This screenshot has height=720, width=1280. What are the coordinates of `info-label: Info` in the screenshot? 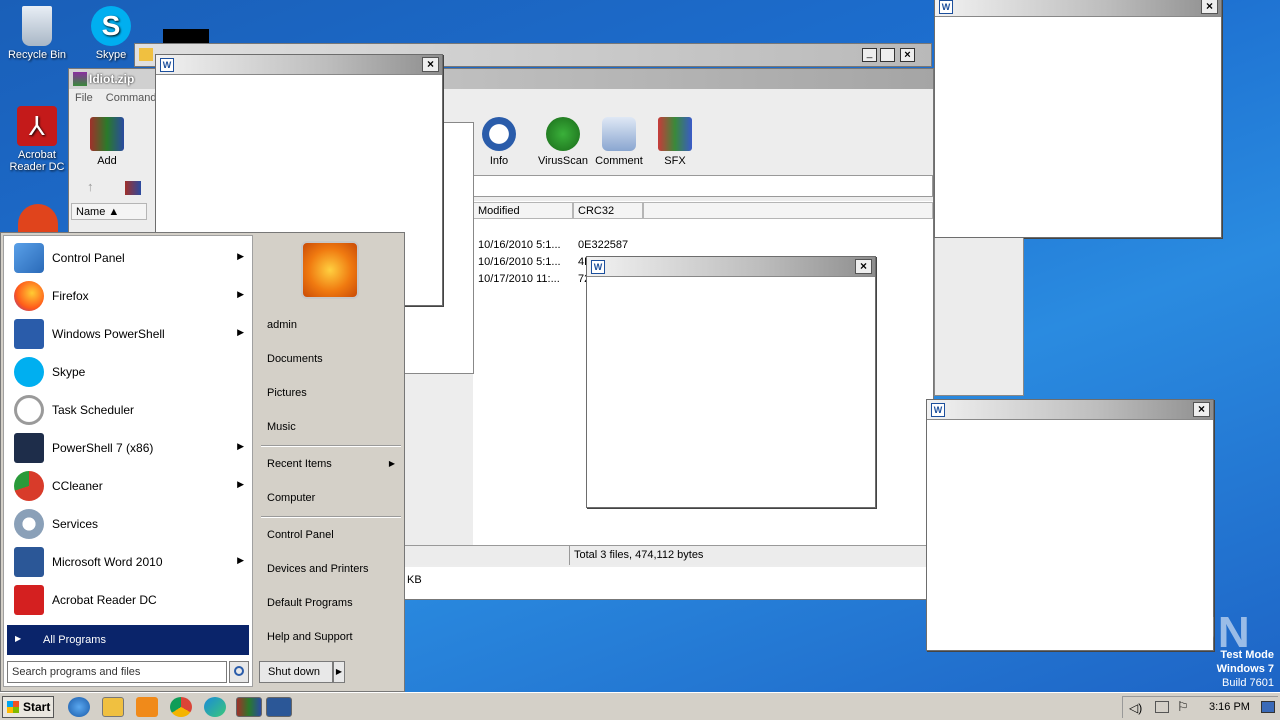 It's located at (499, 161).